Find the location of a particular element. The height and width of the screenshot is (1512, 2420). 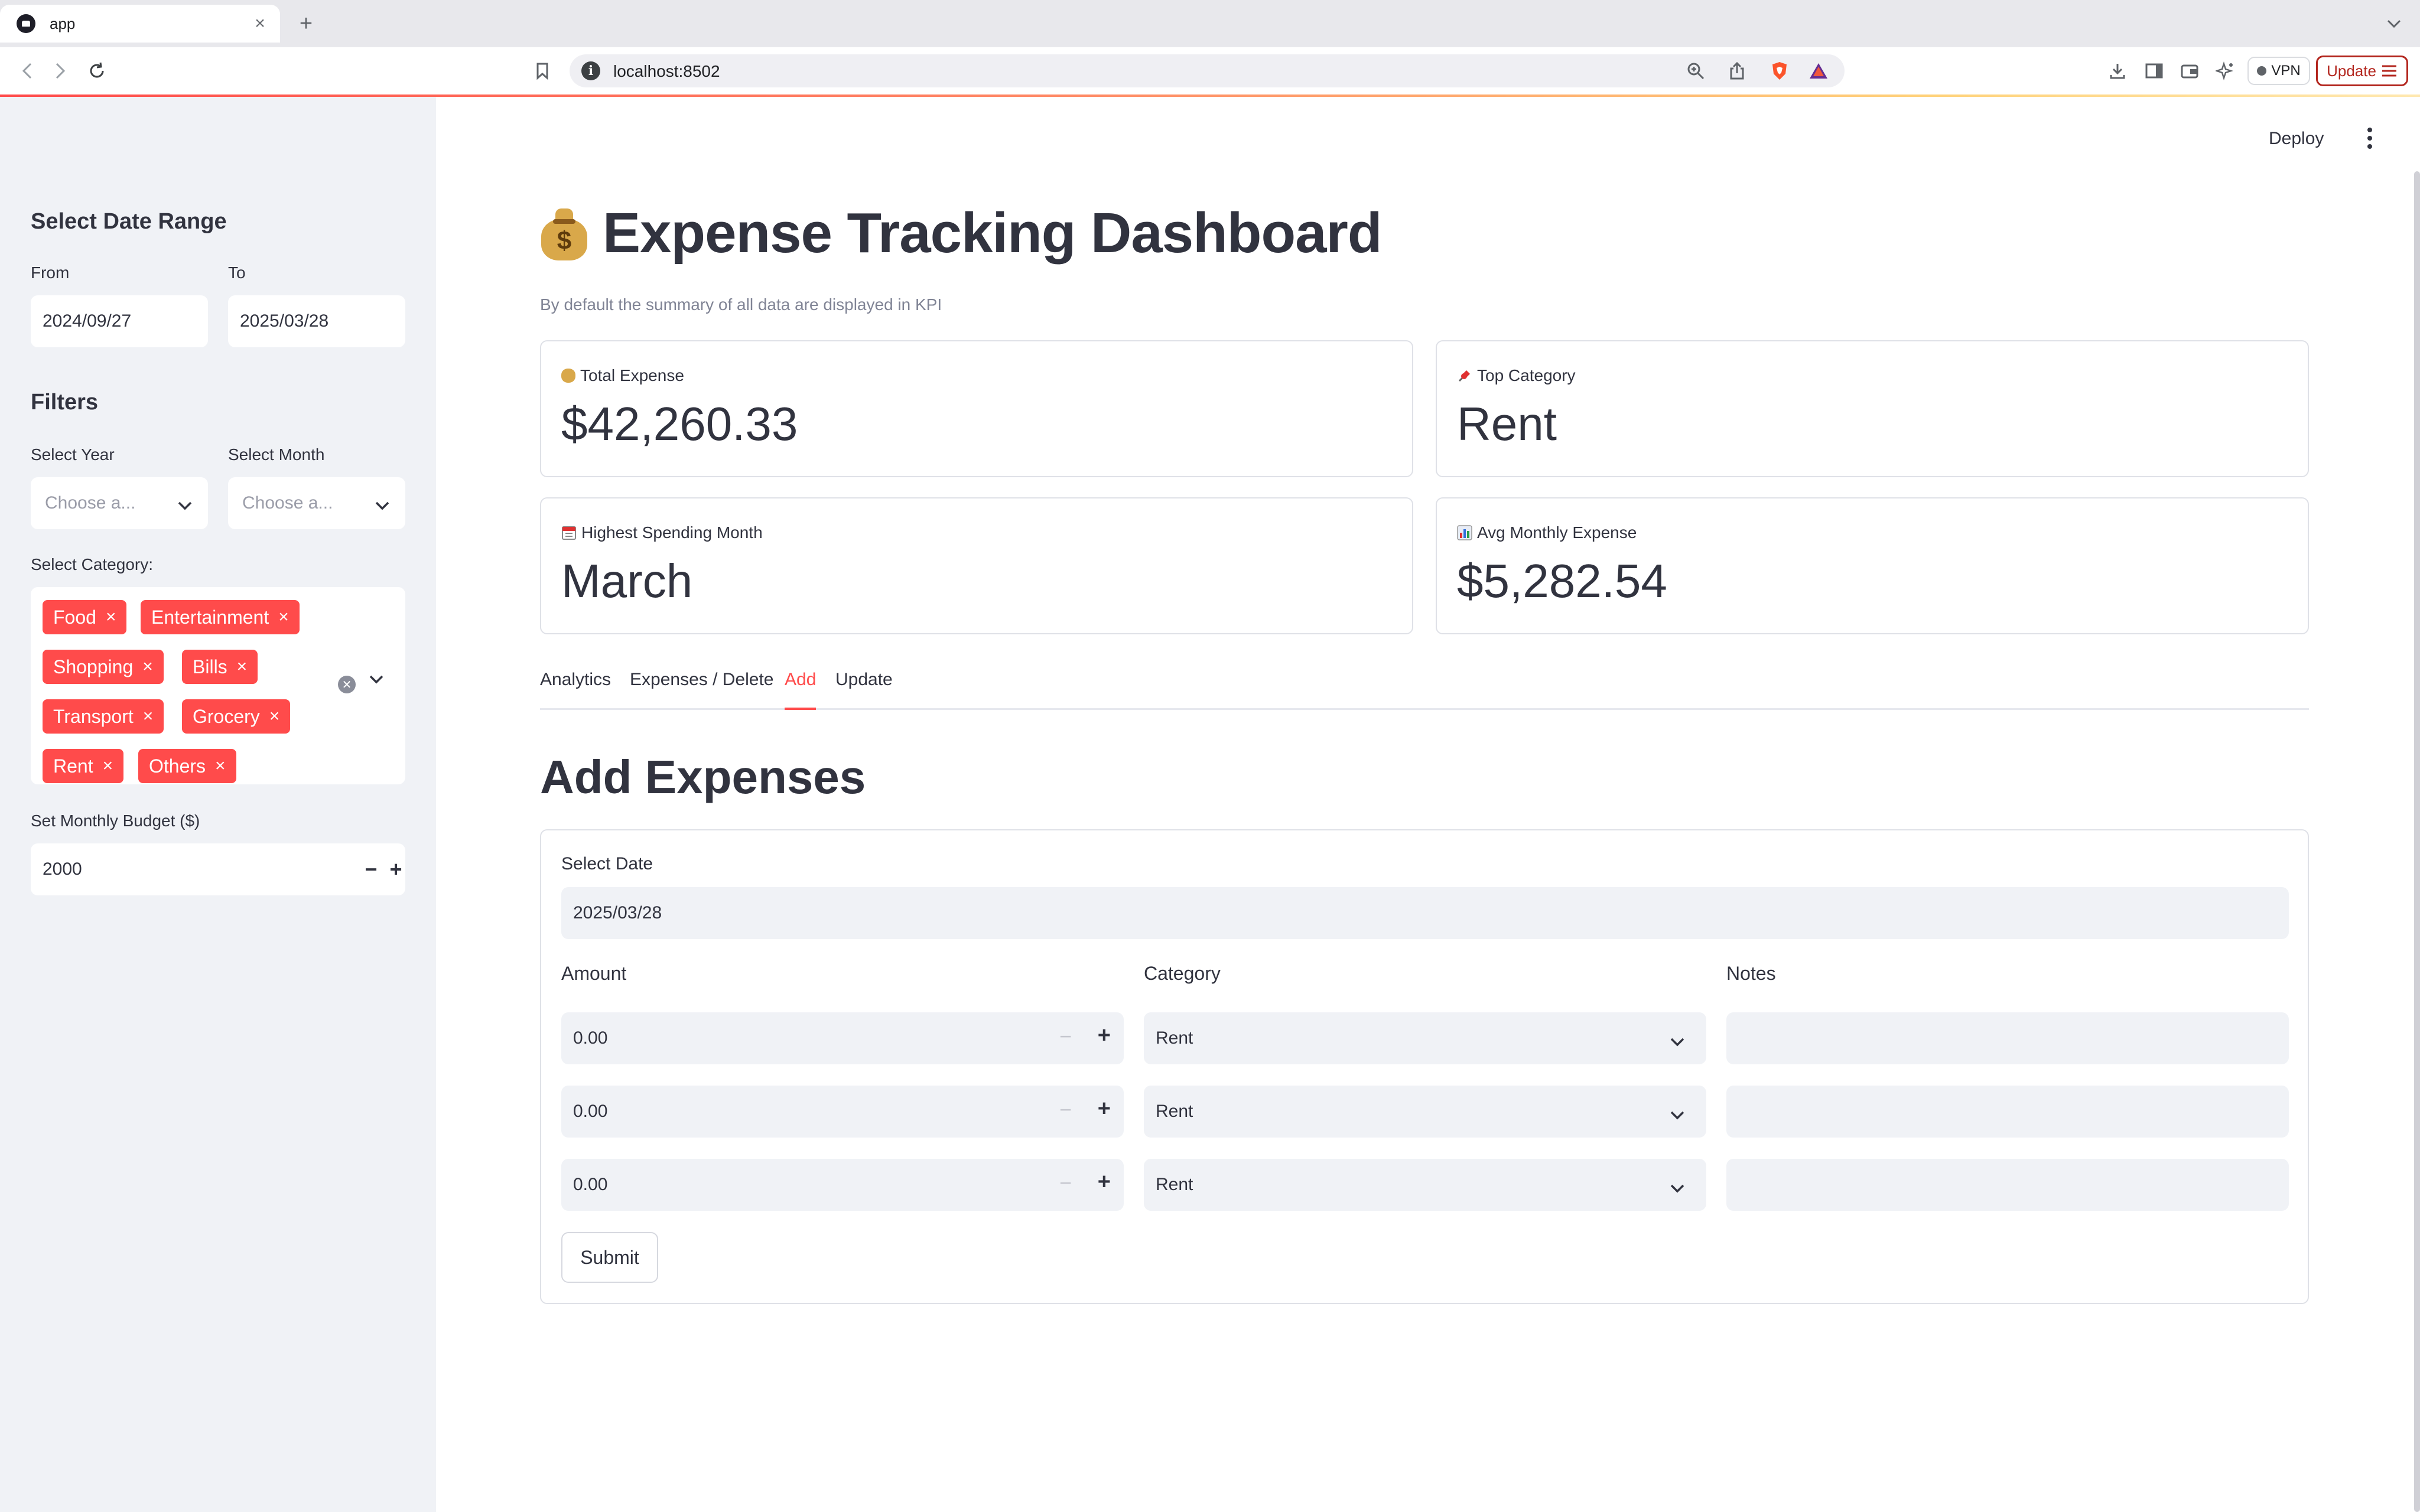

tab-add: Add is located at coordinates (801, 690).